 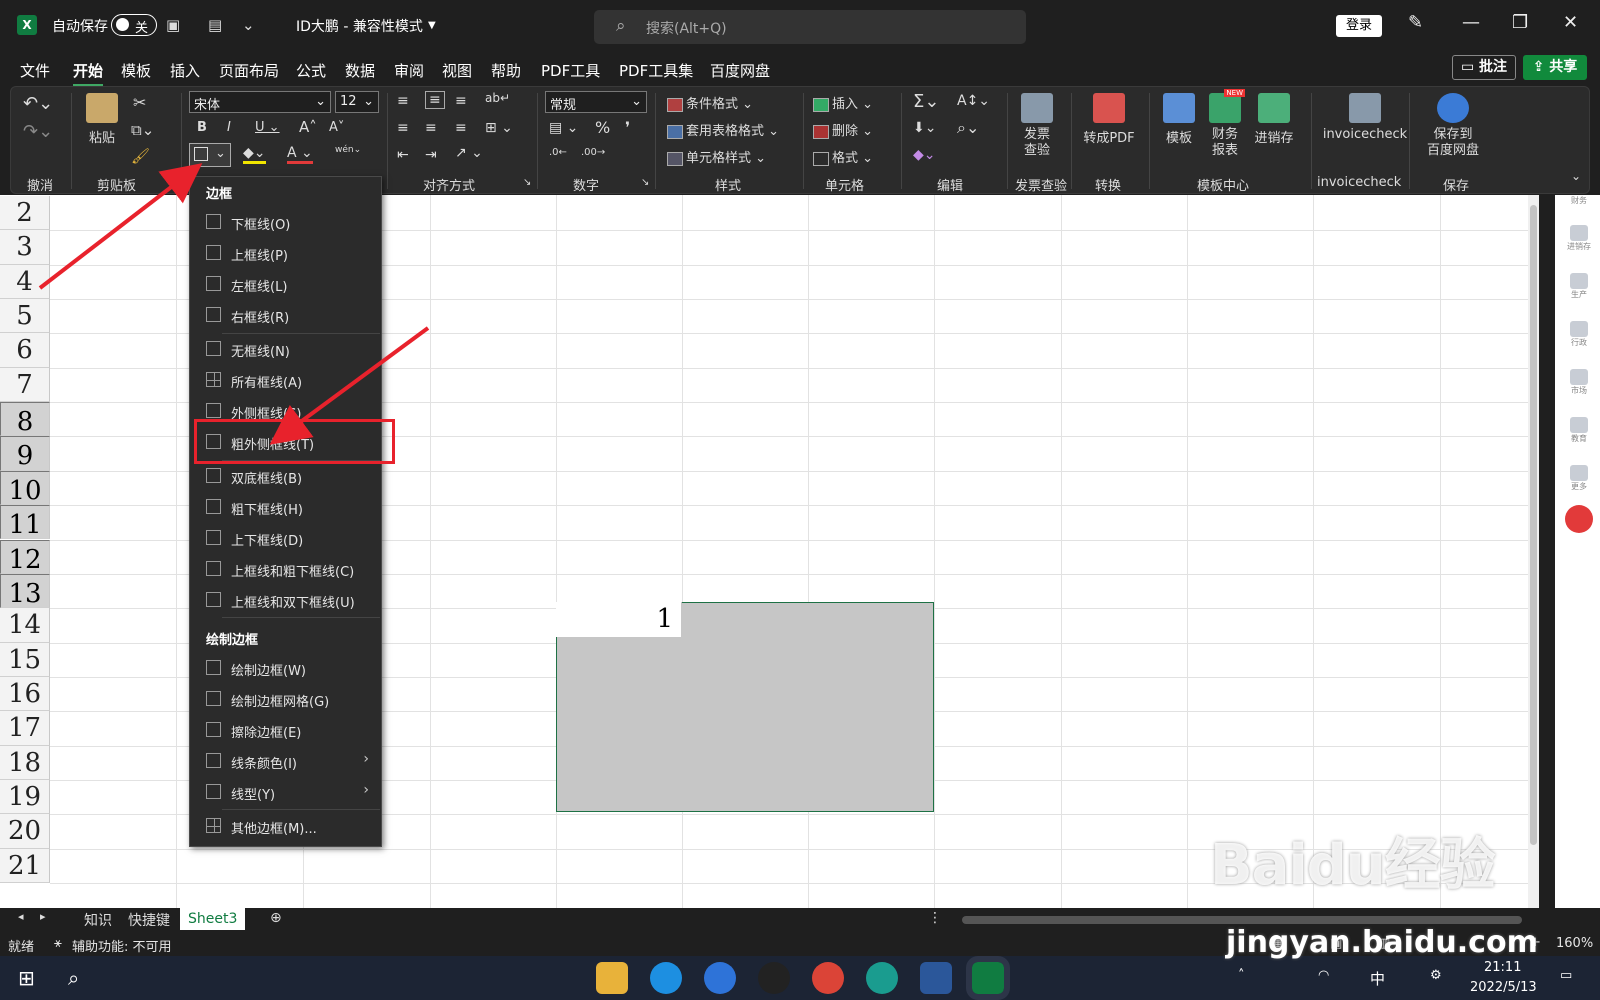 I want to click on accessibility-icon: ⚹, so click(x=58, y=943).